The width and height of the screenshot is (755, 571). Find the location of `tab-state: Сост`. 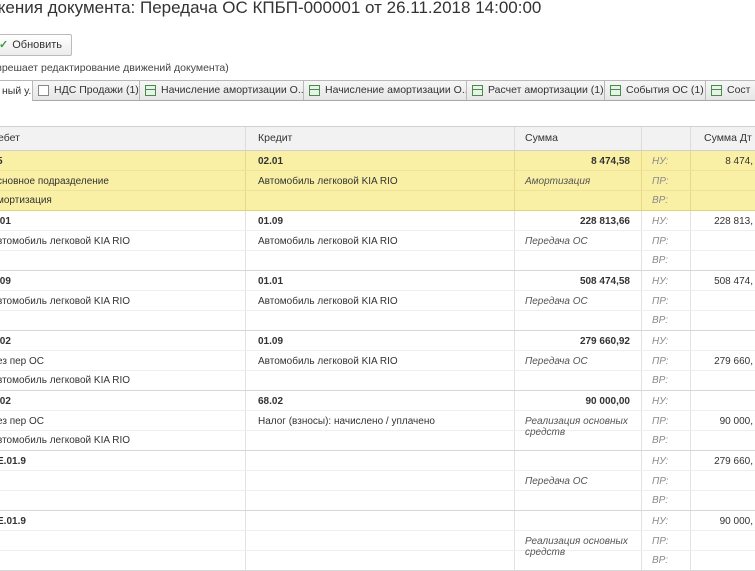

tab-state: Сост is located at coordinates (730, 90).